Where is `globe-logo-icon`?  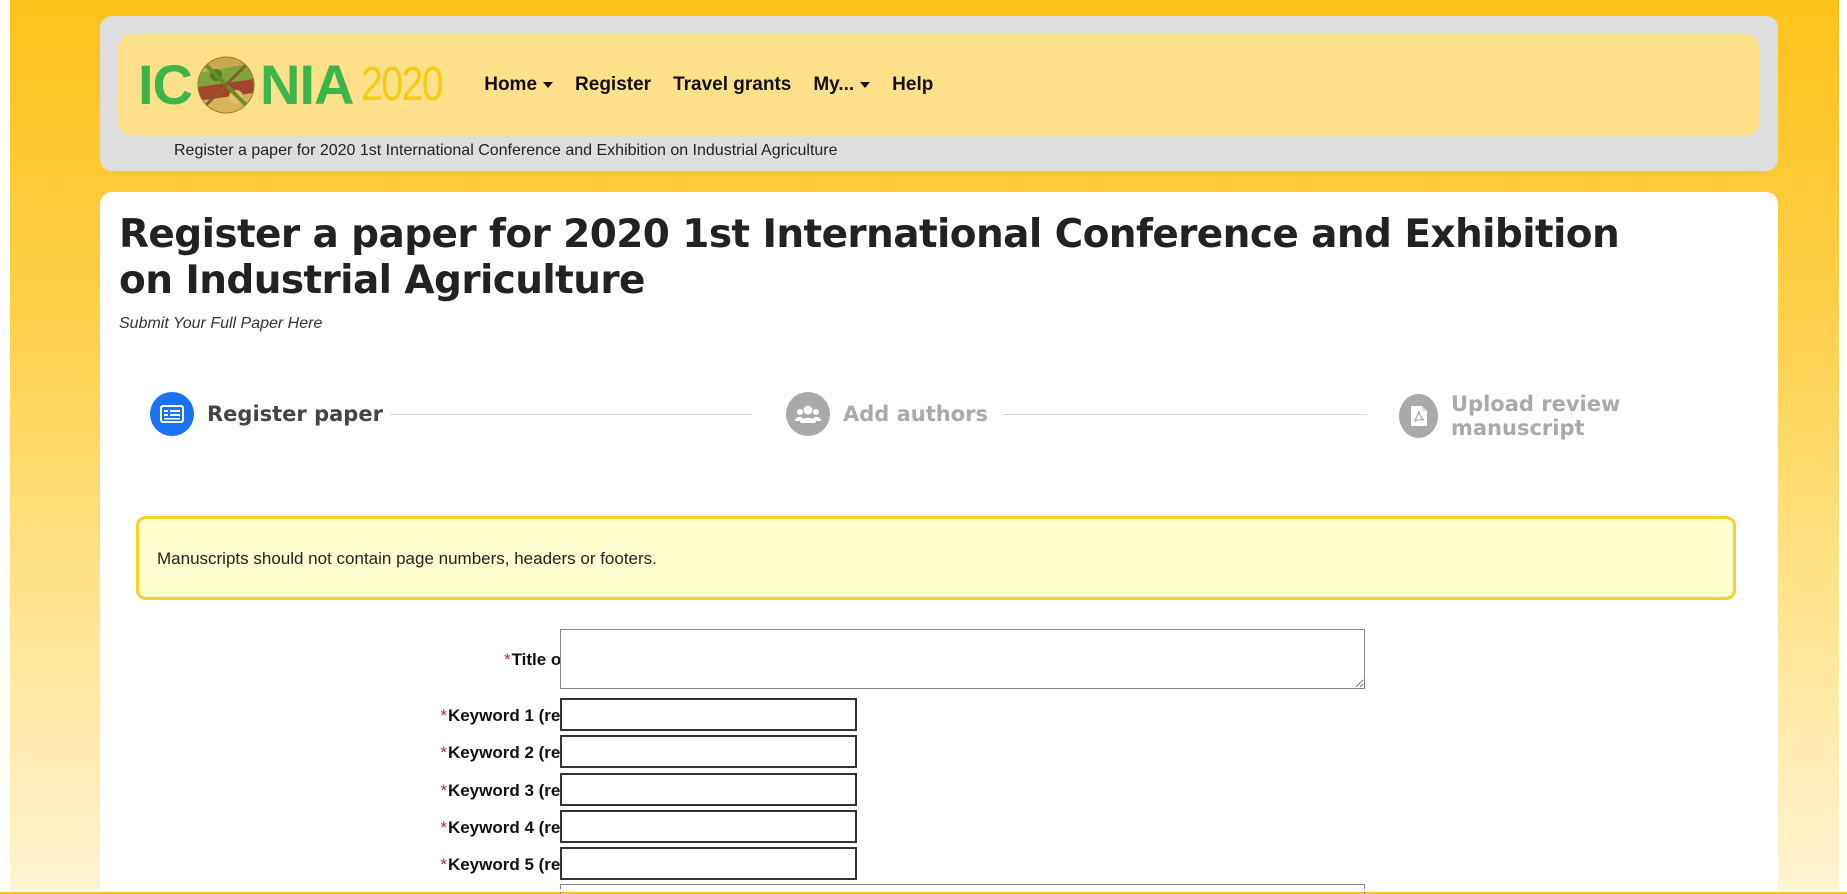 globe-logo-icon is located at coordinates (226, 85).